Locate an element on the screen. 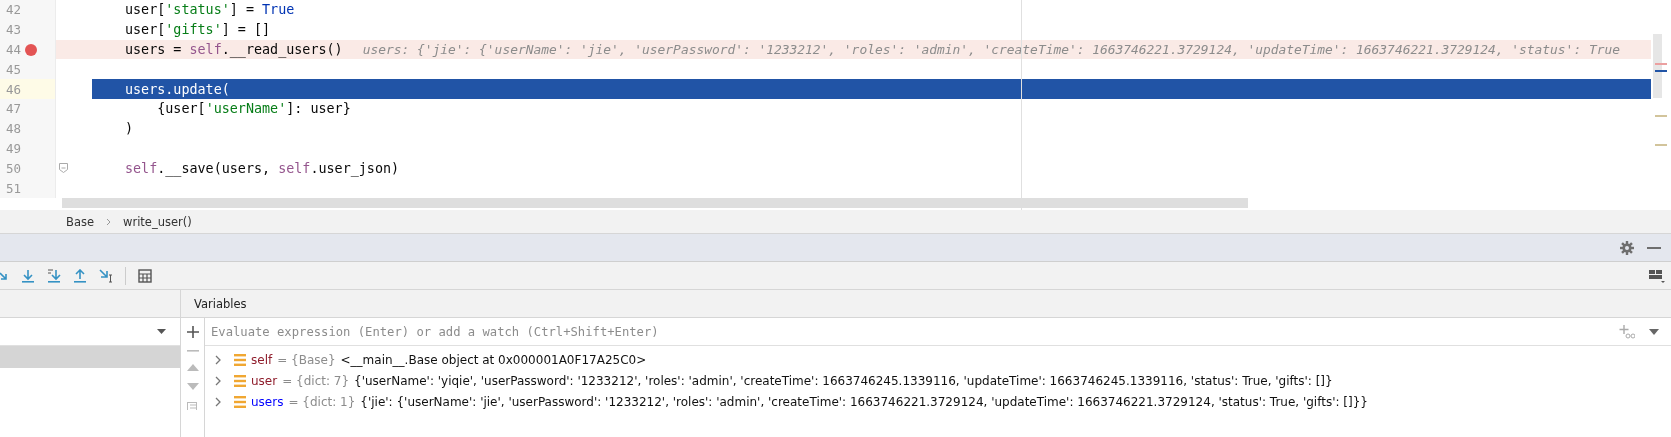  breadcrumb: Base is located at coordinates (80, 221).